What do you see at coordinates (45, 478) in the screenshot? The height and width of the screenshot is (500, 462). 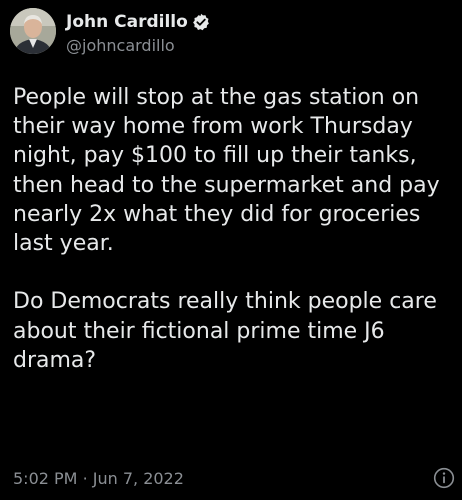 I see `tweet-time: 5:02 PM` at bounding box center [45, 478].